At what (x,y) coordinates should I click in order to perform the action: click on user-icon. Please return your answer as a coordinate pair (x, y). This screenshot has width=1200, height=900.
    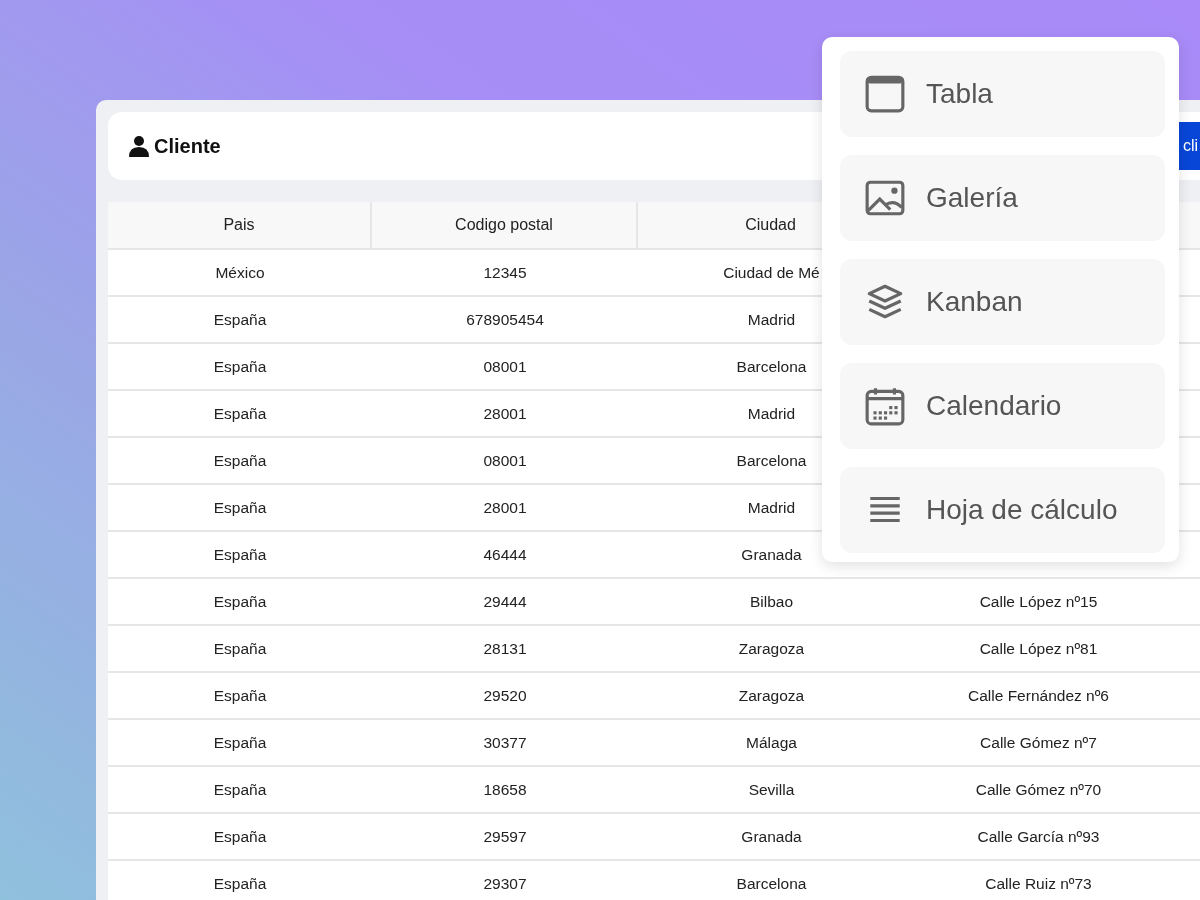
    Looking at the image, I should click on (139, 146).